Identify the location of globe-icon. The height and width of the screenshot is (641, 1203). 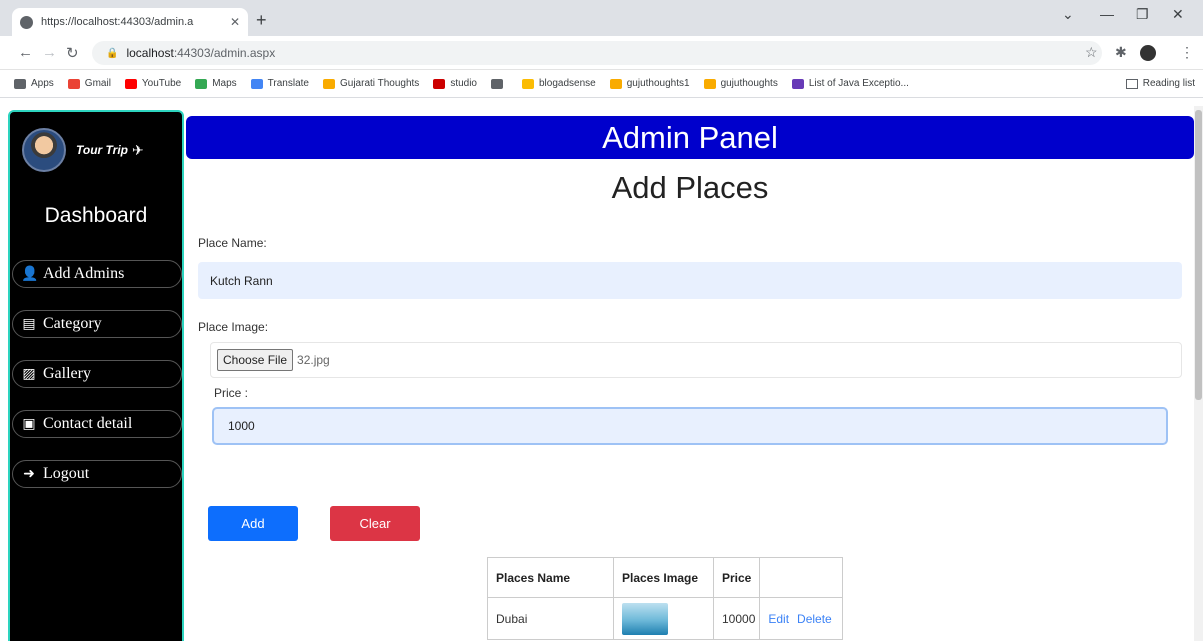
(26, 22).